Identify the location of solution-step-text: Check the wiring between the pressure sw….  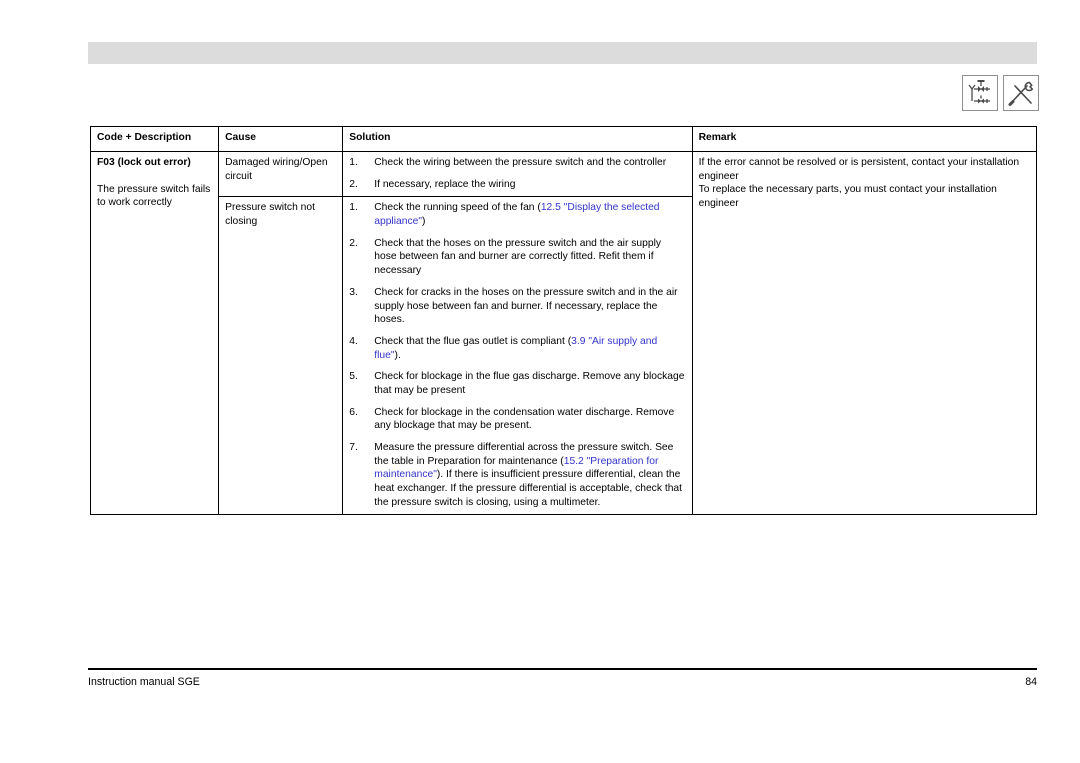
(520, 162).